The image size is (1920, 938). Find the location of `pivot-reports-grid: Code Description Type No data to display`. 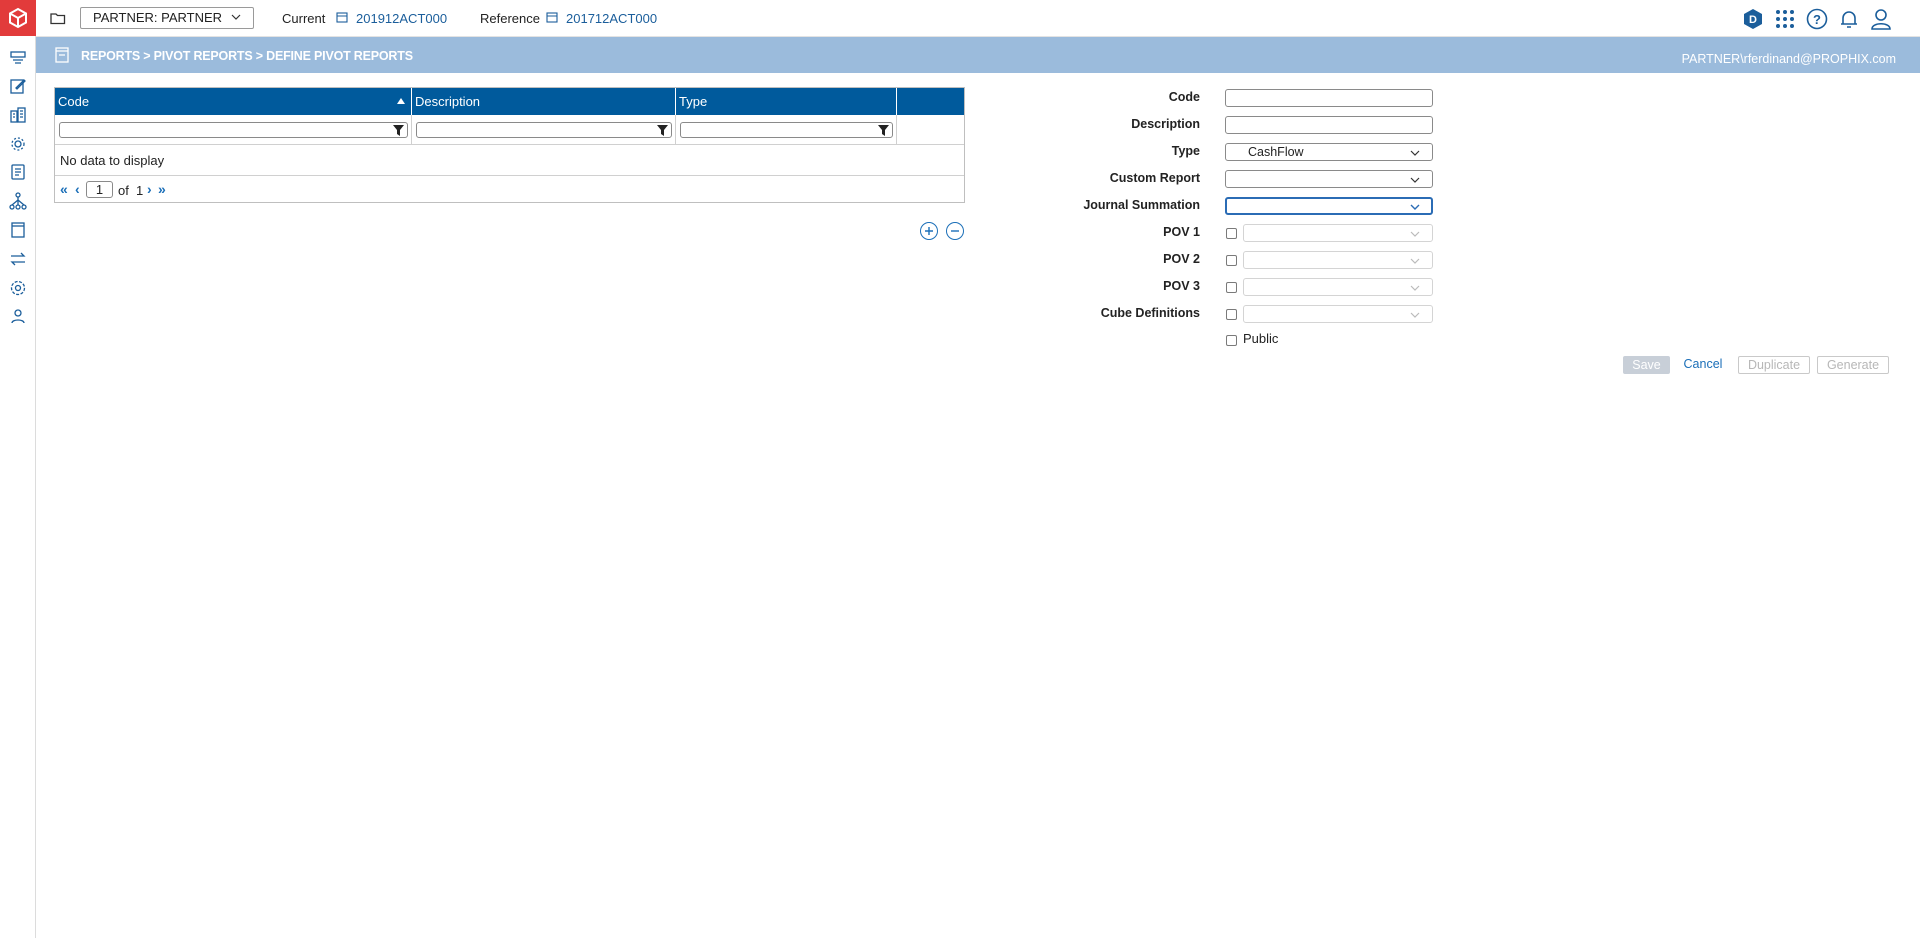

pivot-reports-grid: Code Description Type No data to display is located at coordinates (509, 145).